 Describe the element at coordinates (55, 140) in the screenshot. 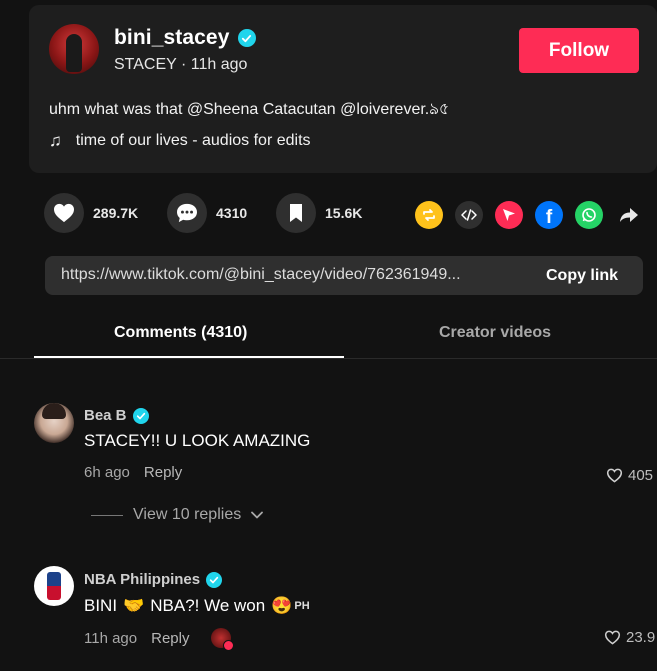

I see `music-note-icon: ♫` at that location.